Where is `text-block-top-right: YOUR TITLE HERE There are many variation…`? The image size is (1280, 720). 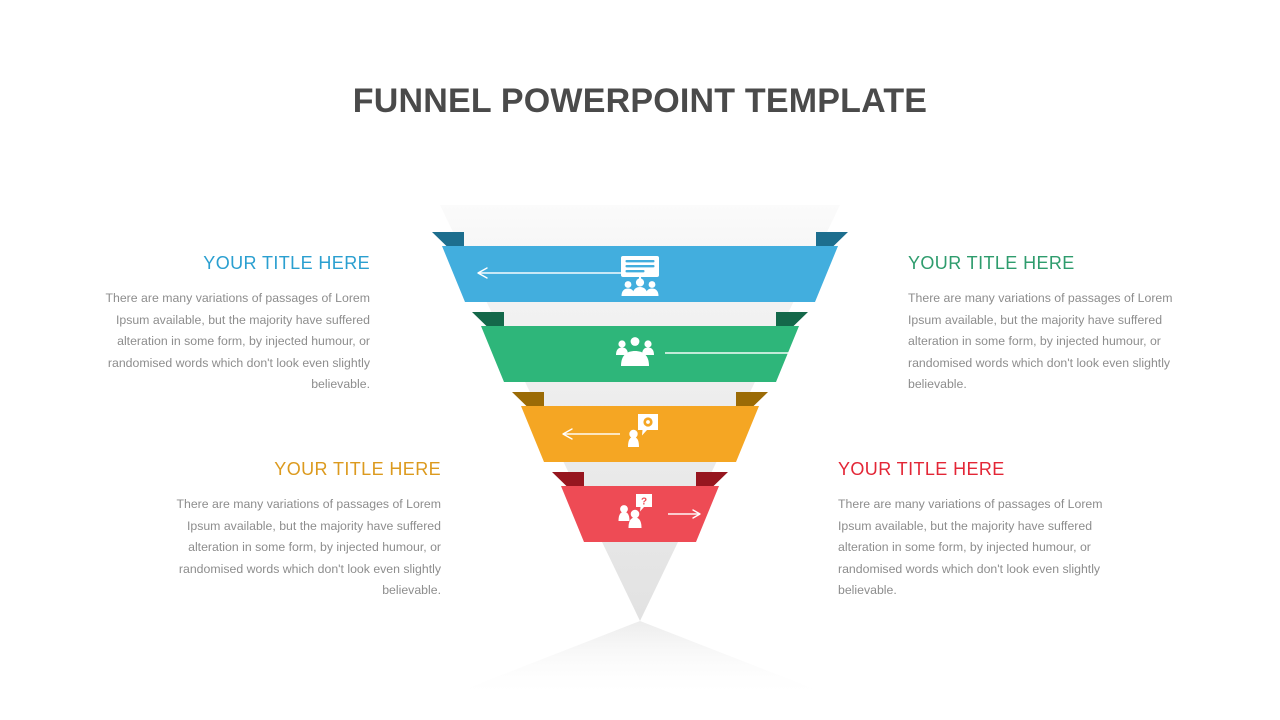 text-block-top-right: YOUR TITLE HERE There are many variation… is located at coordinates (1053, 324).